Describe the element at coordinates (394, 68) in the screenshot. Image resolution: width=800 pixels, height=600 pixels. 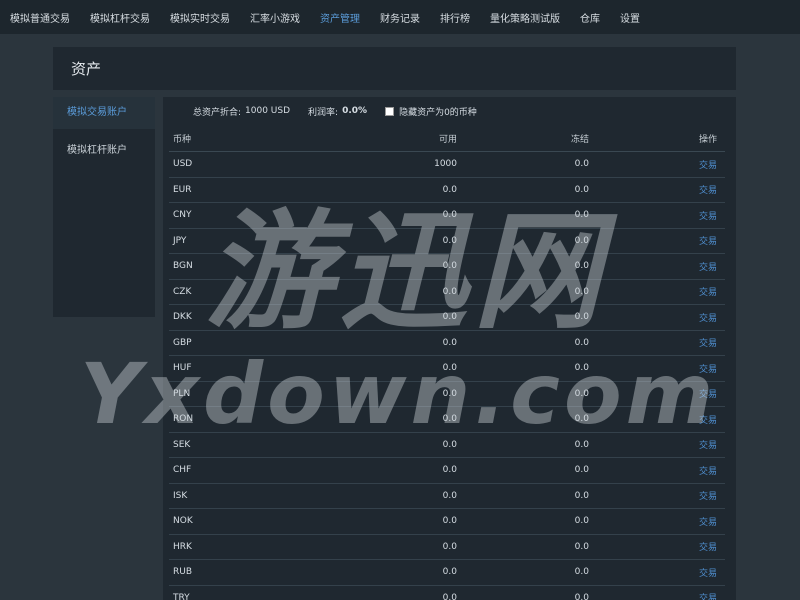
I see `page-header: 资产` at that location.